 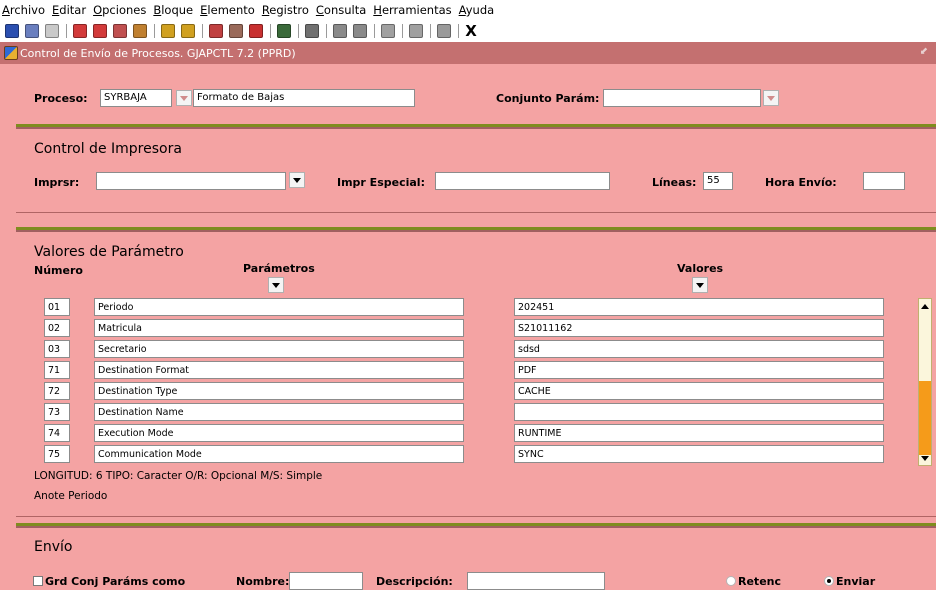 I want to click on rollback-button, so click(x=32, y=31).